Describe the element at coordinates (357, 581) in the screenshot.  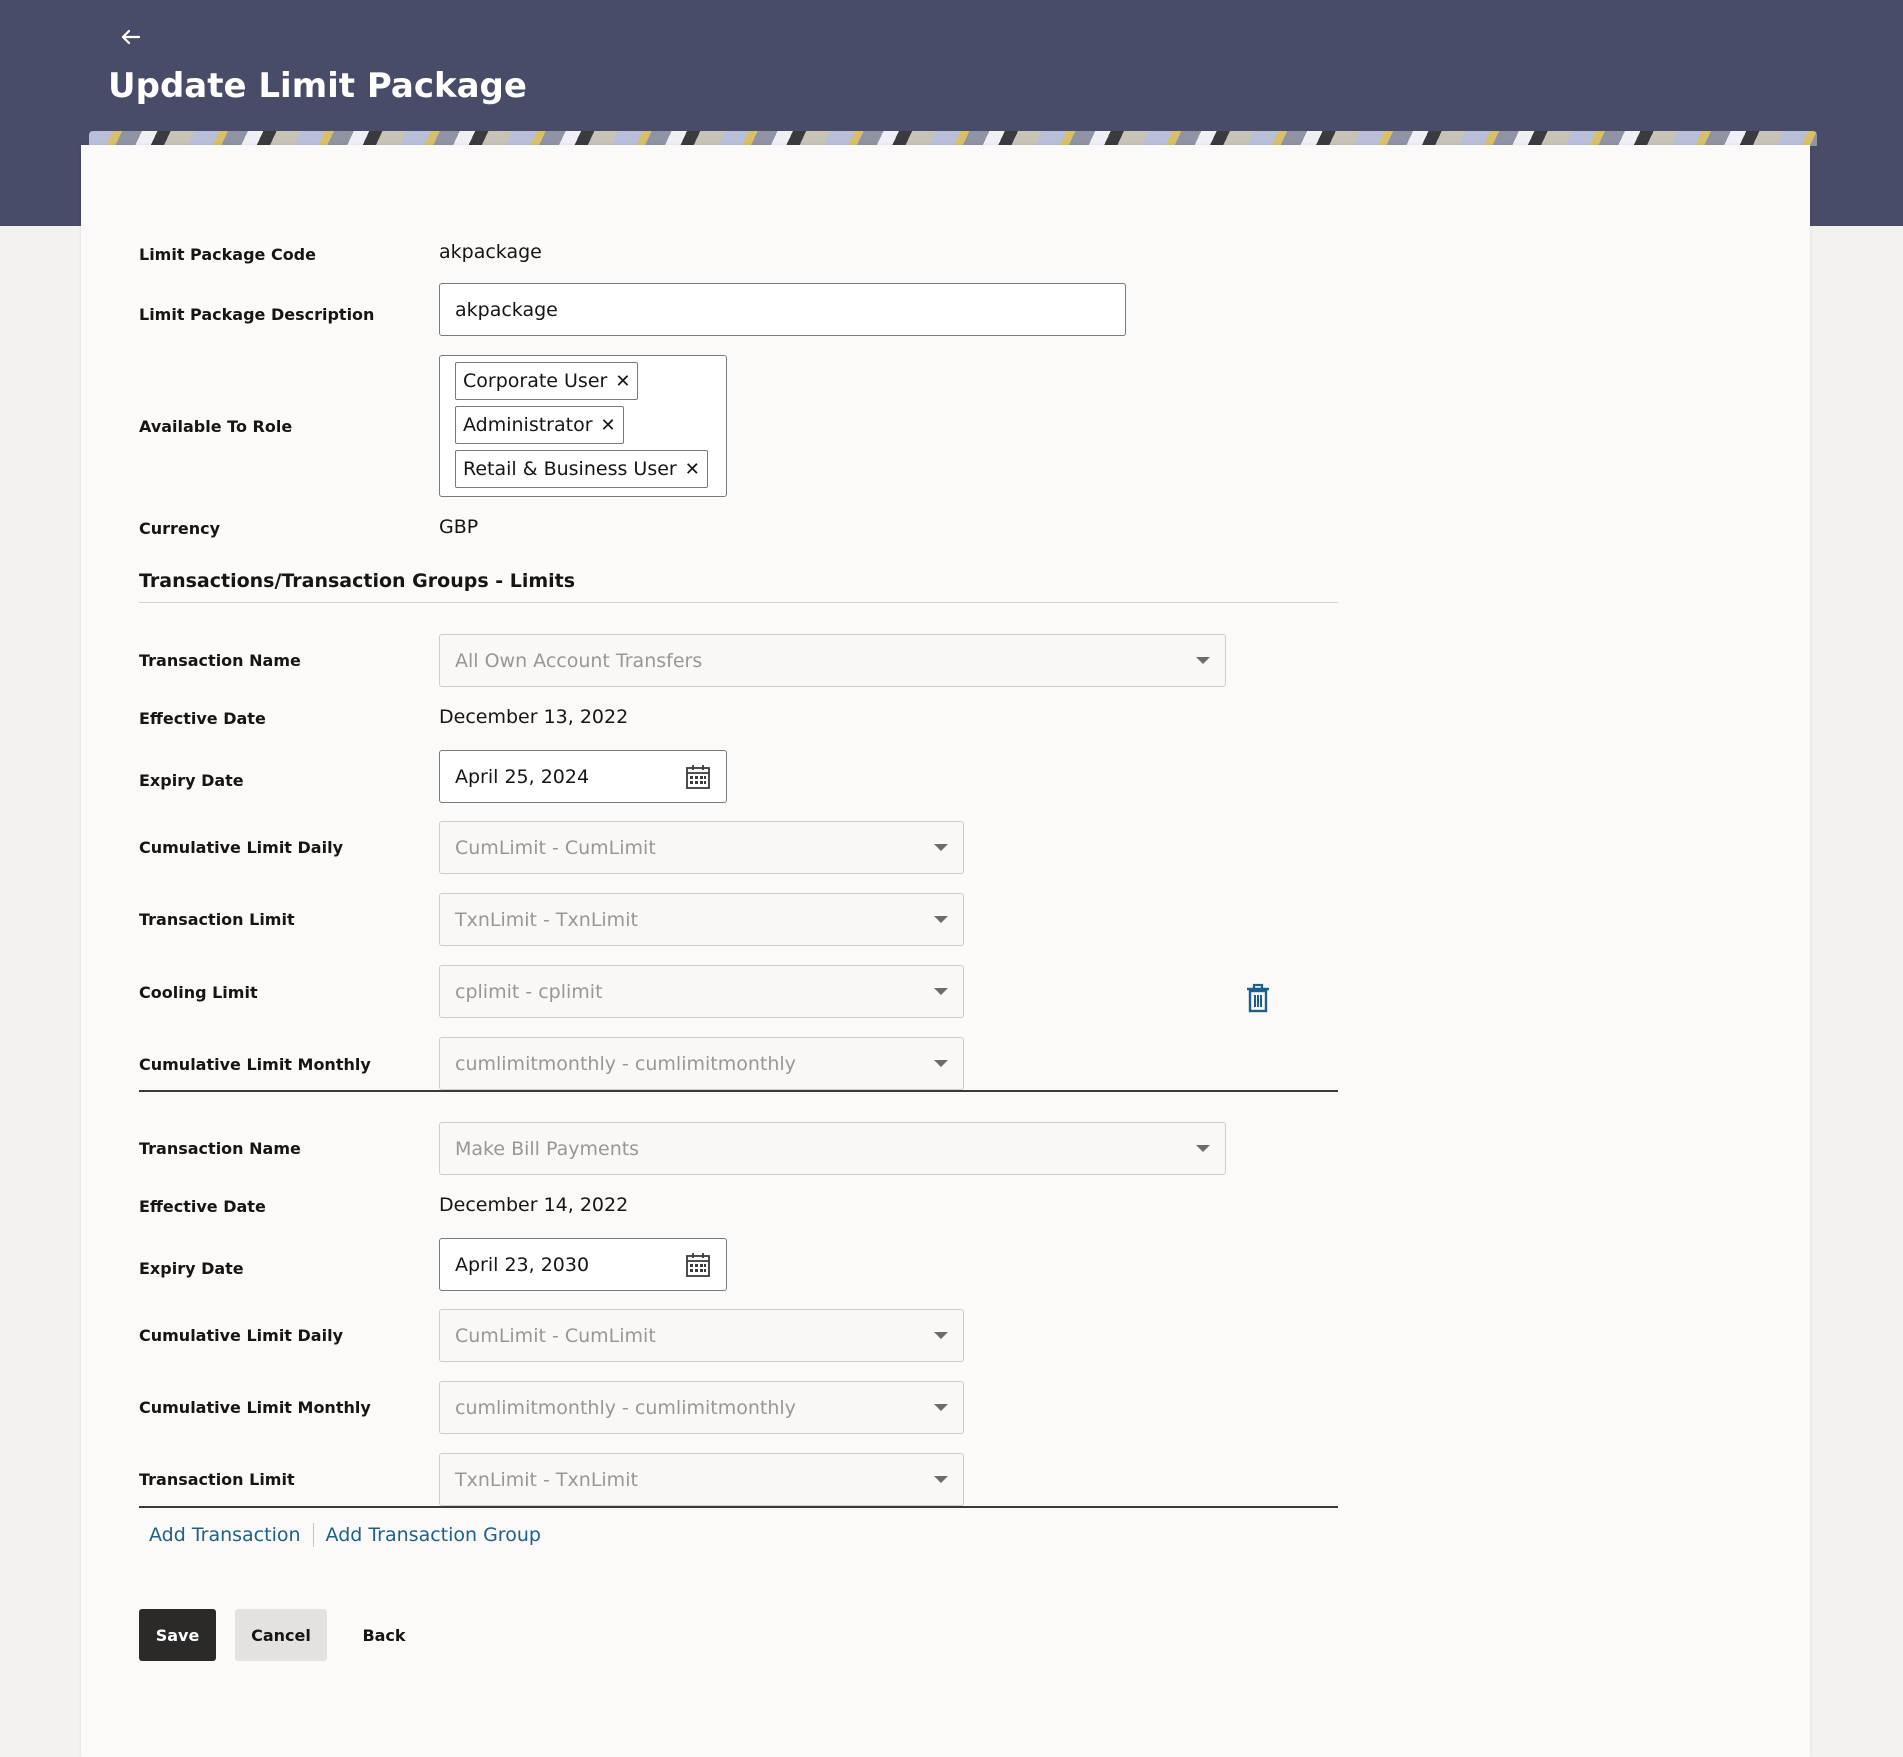
I see `section-title: Transactions/Transaction Groups - Limits` at that location.